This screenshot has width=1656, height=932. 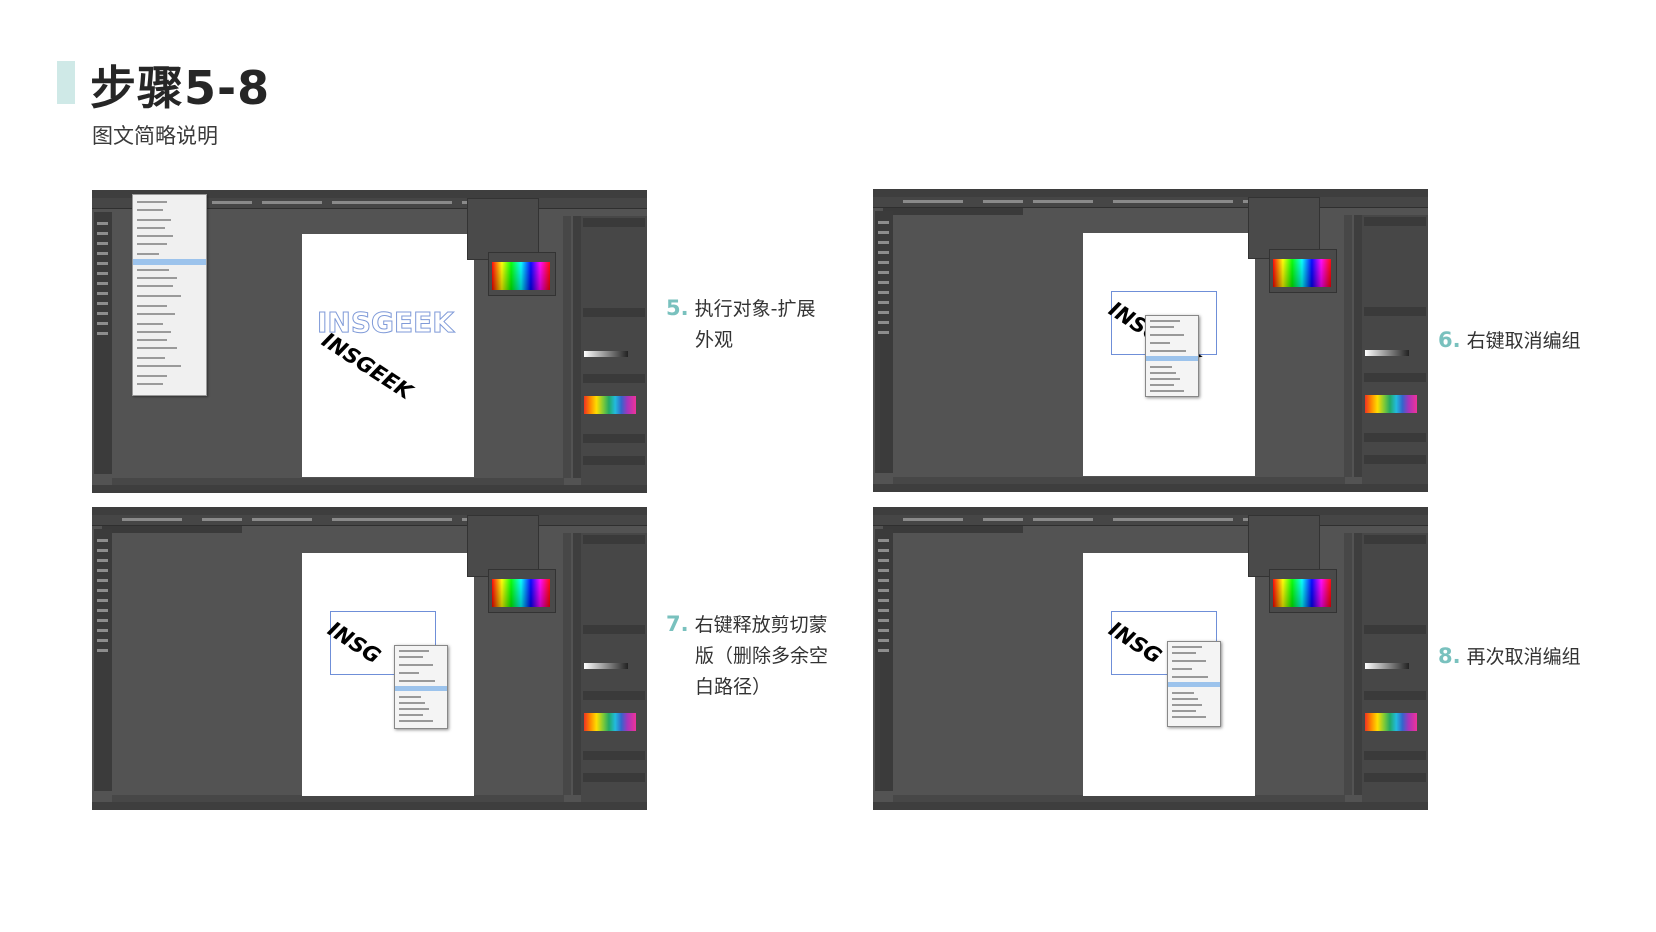 I want to click on step-7-number: 7., so click(x=677, y=624).